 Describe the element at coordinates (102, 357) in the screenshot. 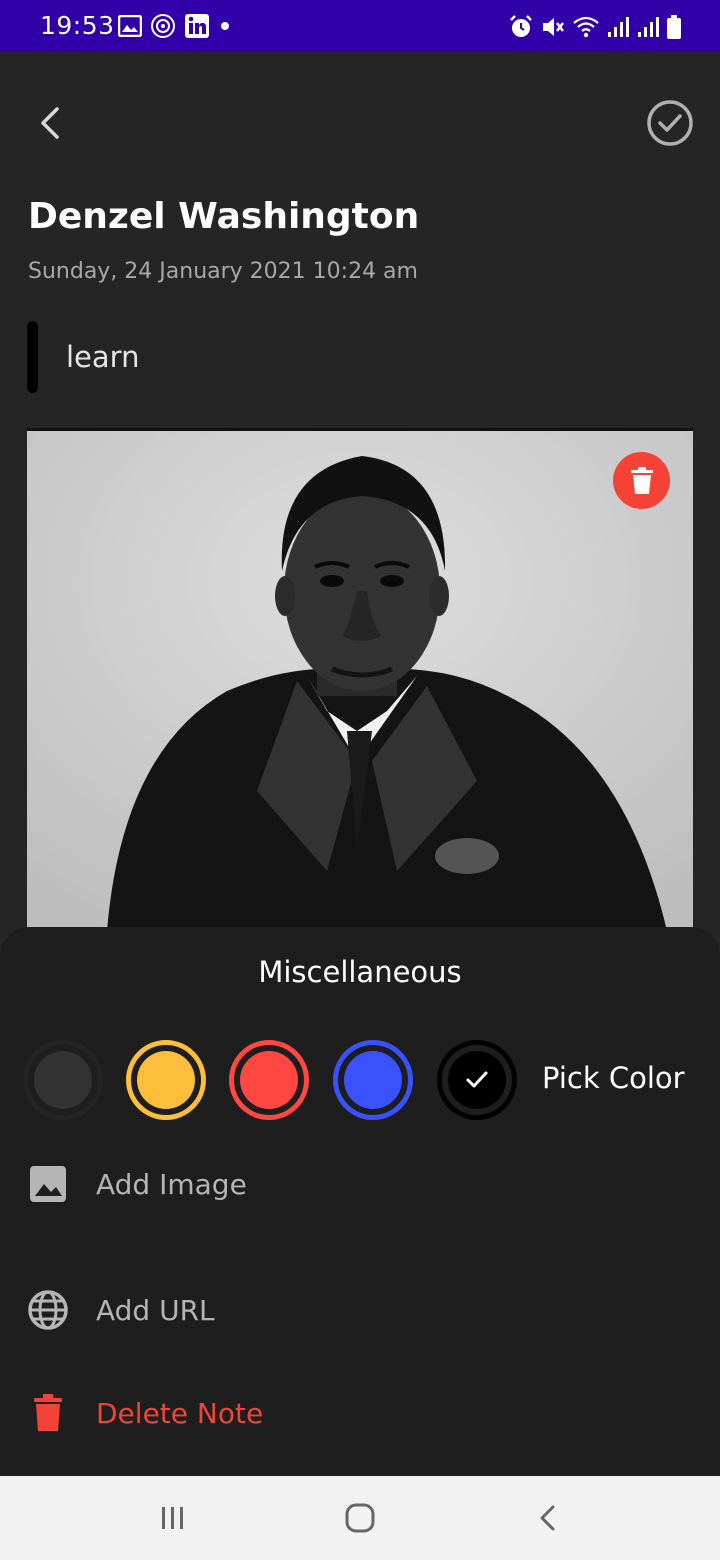

I see `note-subtitle: learn` at that location.